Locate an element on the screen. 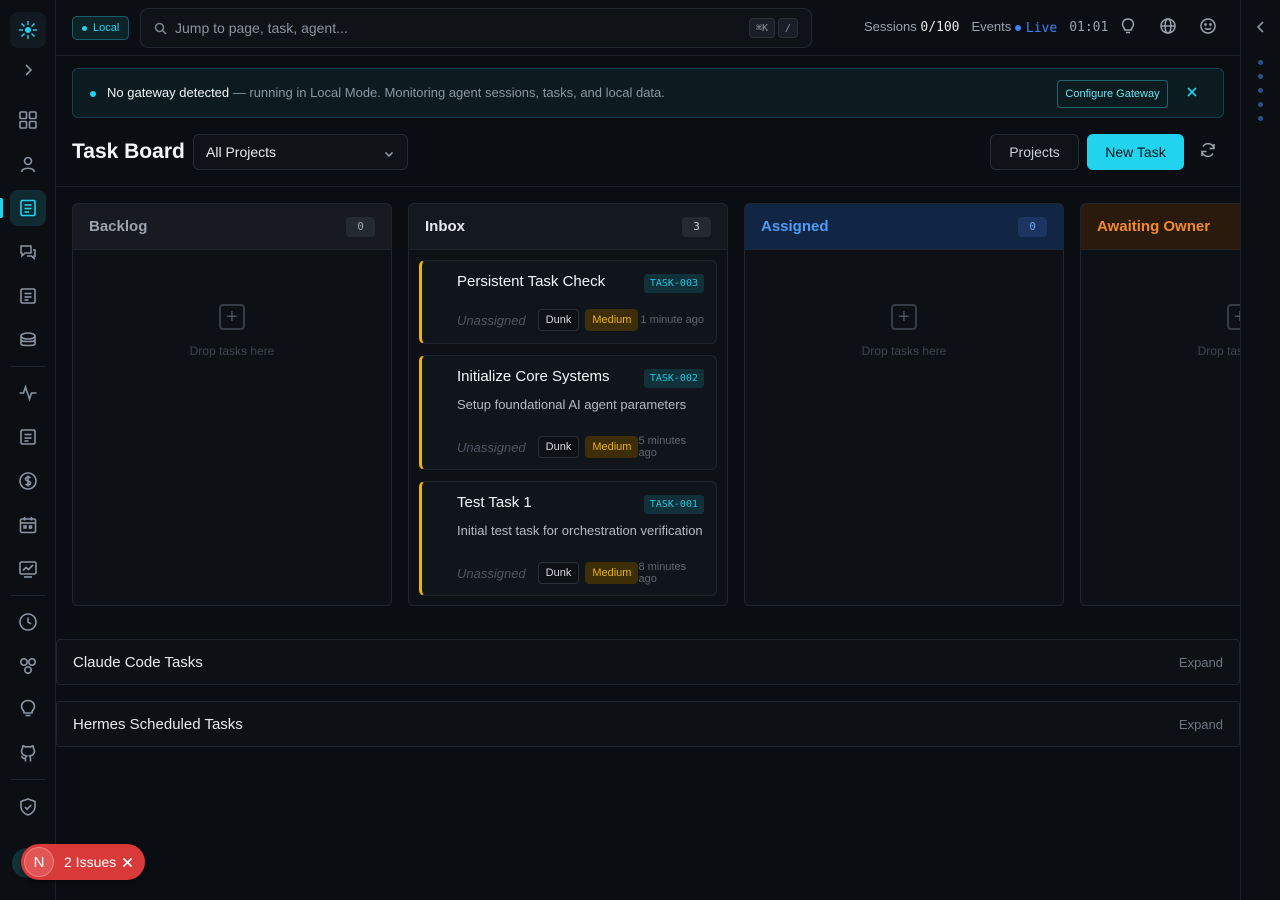 The width and height of the screenshot is (1280, 900). priority-badge: Medium is located at coordinates (612, 573).